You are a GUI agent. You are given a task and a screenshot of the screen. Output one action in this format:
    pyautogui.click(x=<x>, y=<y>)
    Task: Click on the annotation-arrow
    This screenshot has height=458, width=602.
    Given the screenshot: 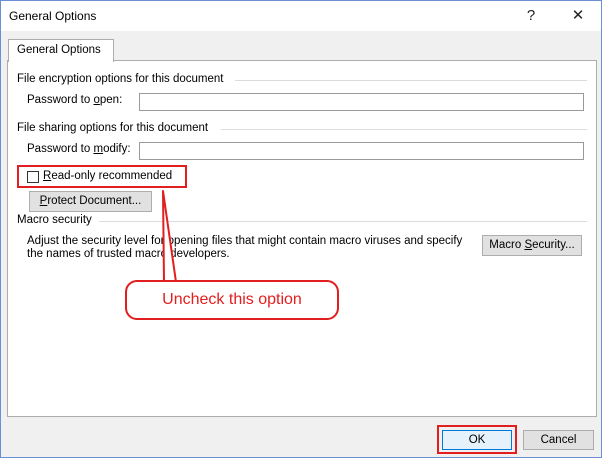 What is the action you would take?
    pyautogui.click(x=169, y=236)
    